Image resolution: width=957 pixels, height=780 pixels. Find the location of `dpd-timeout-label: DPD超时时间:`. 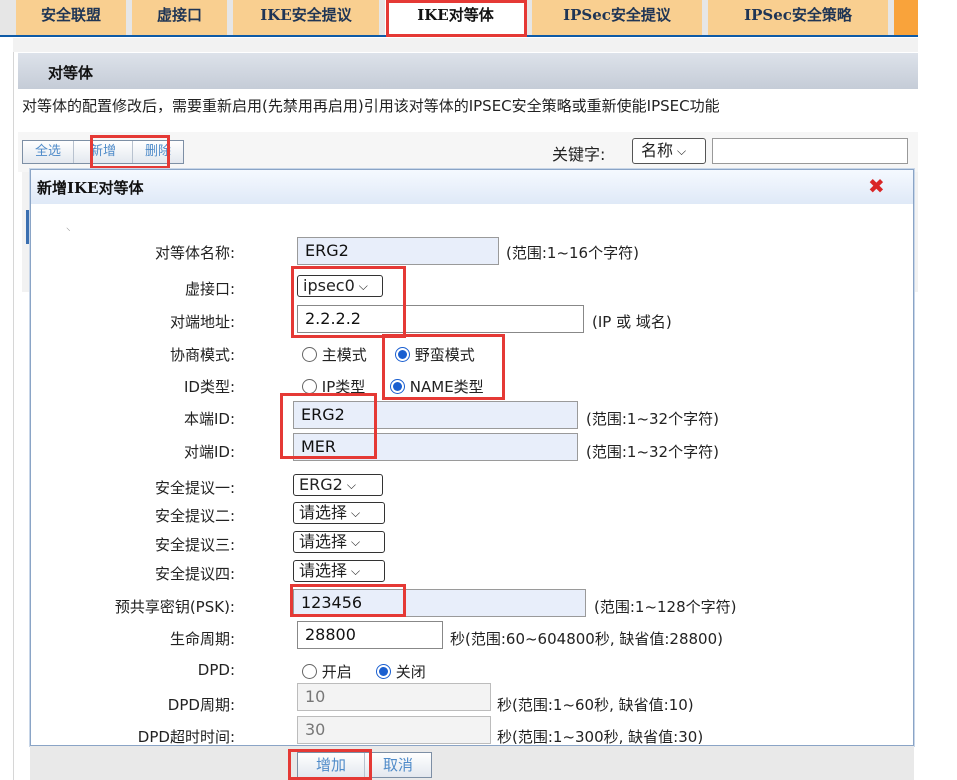

dpd-timeout-label: DPD超时时间: is located at coordinates (186, 737).